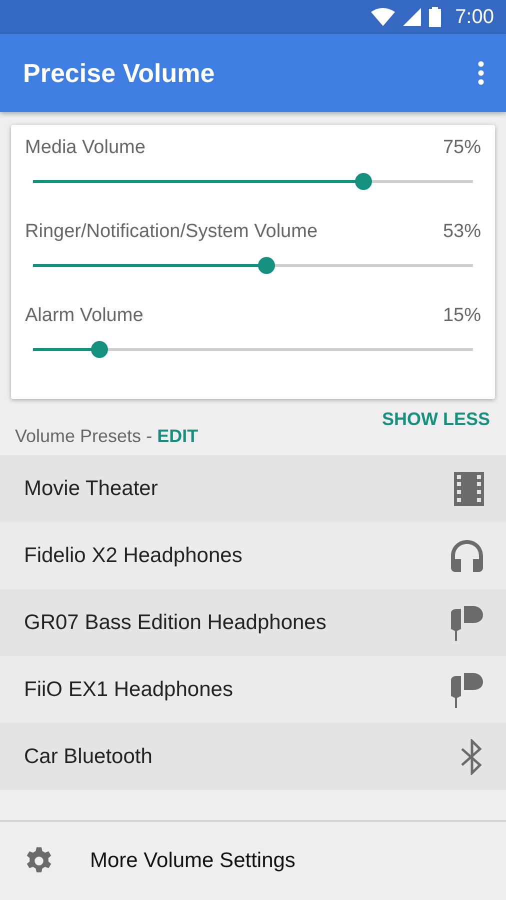 The width and height of the screenshot is (506, 900). Describe the element at coordinates (461, 232) in the screenshot. I see `volume-reading: 53%` at that location.